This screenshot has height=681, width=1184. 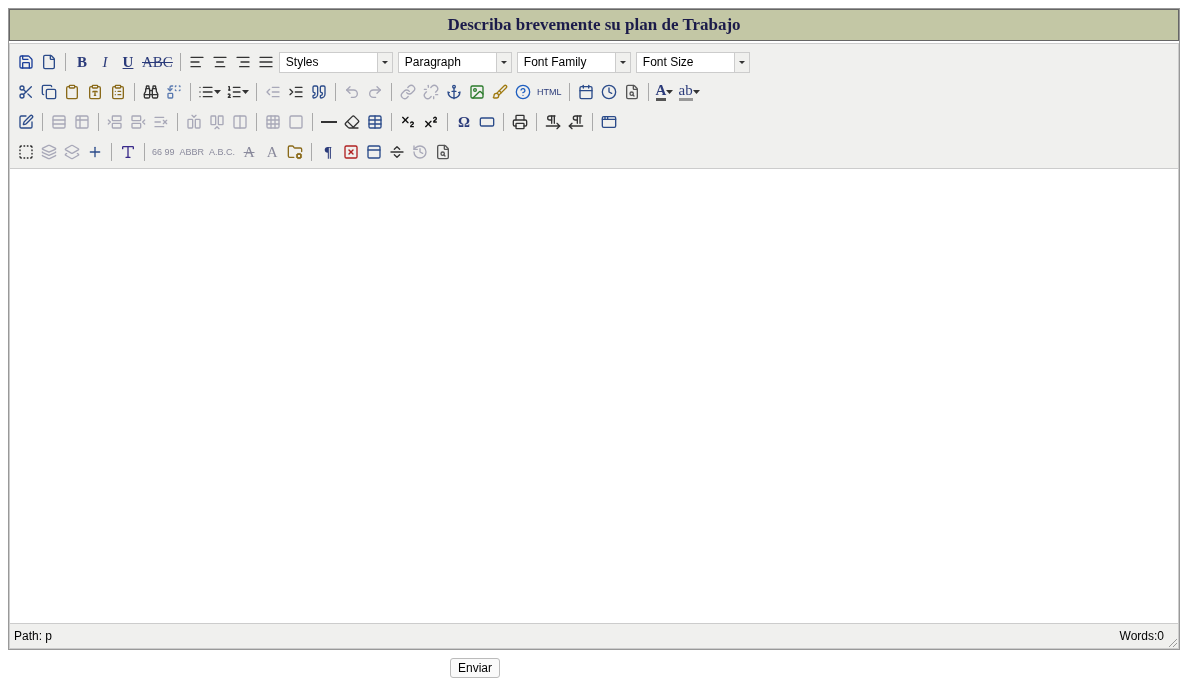 I want to click on left-to-right-button, so click(x=553, y=122).